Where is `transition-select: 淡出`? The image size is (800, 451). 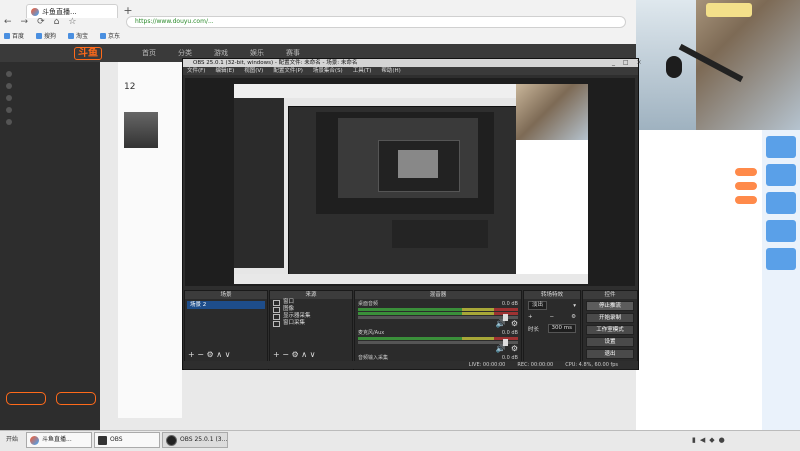 transition-select: 淡出 is located at coordinates (538, 305).